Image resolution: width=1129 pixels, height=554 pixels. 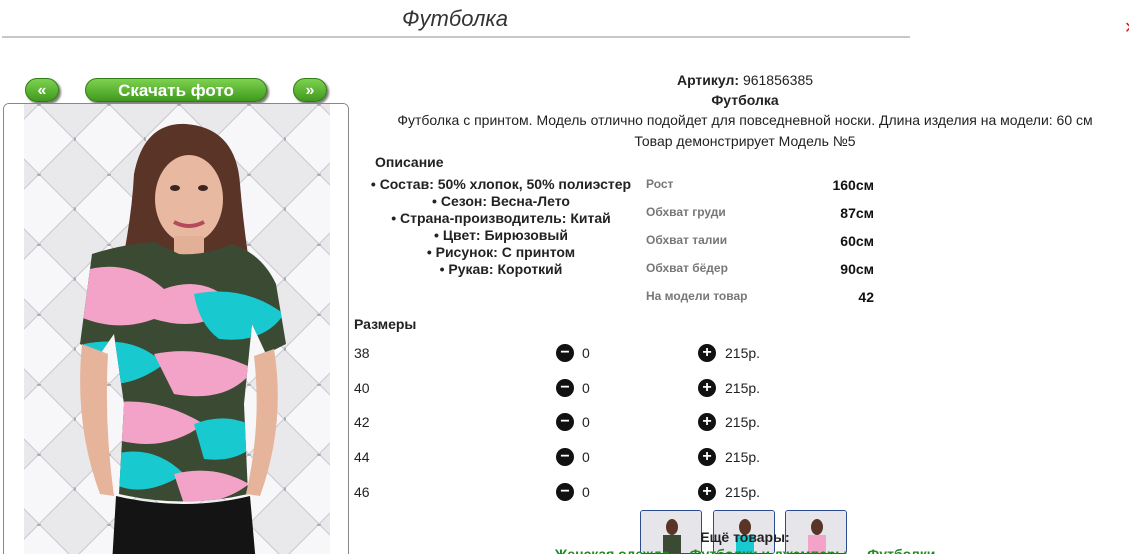 What do you see at coordinates (501, 184) in the screenshot?
I see `description-item: Состав: 50% хлопок, 50% полиэстер` at bounding box center [501, 184].